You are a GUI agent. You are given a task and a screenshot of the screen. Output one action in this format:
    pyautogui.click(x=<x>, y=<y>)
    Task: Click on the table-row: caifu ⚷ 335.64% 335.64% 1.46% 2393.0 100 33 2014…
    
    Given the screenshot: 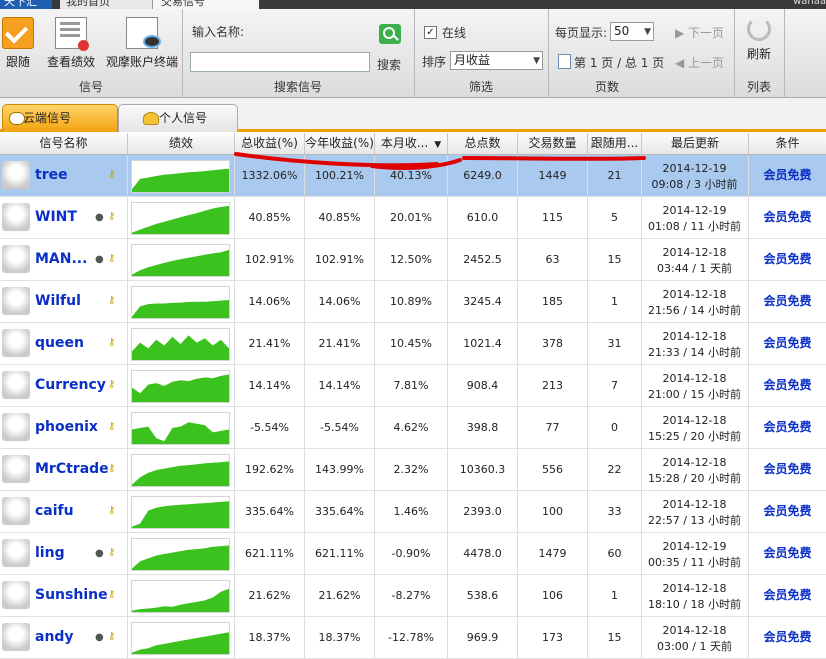 What is the action you would take?
    pyautogui.click(x=413, y=512)
    